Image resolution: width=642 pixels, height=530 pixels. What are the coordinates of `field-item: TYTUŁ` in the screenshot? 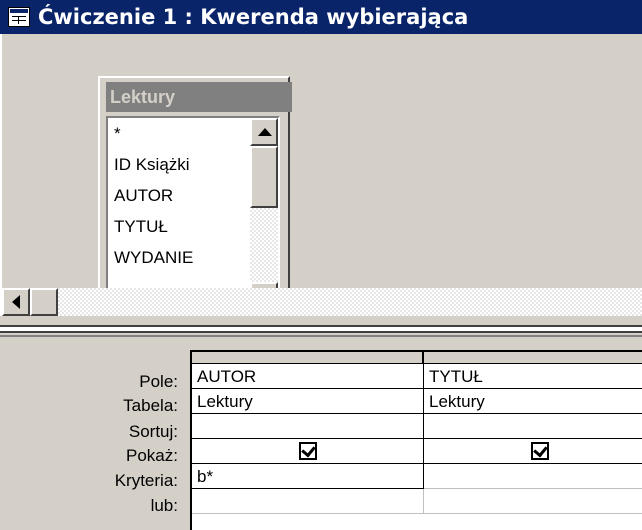 It's located at (141, 227).